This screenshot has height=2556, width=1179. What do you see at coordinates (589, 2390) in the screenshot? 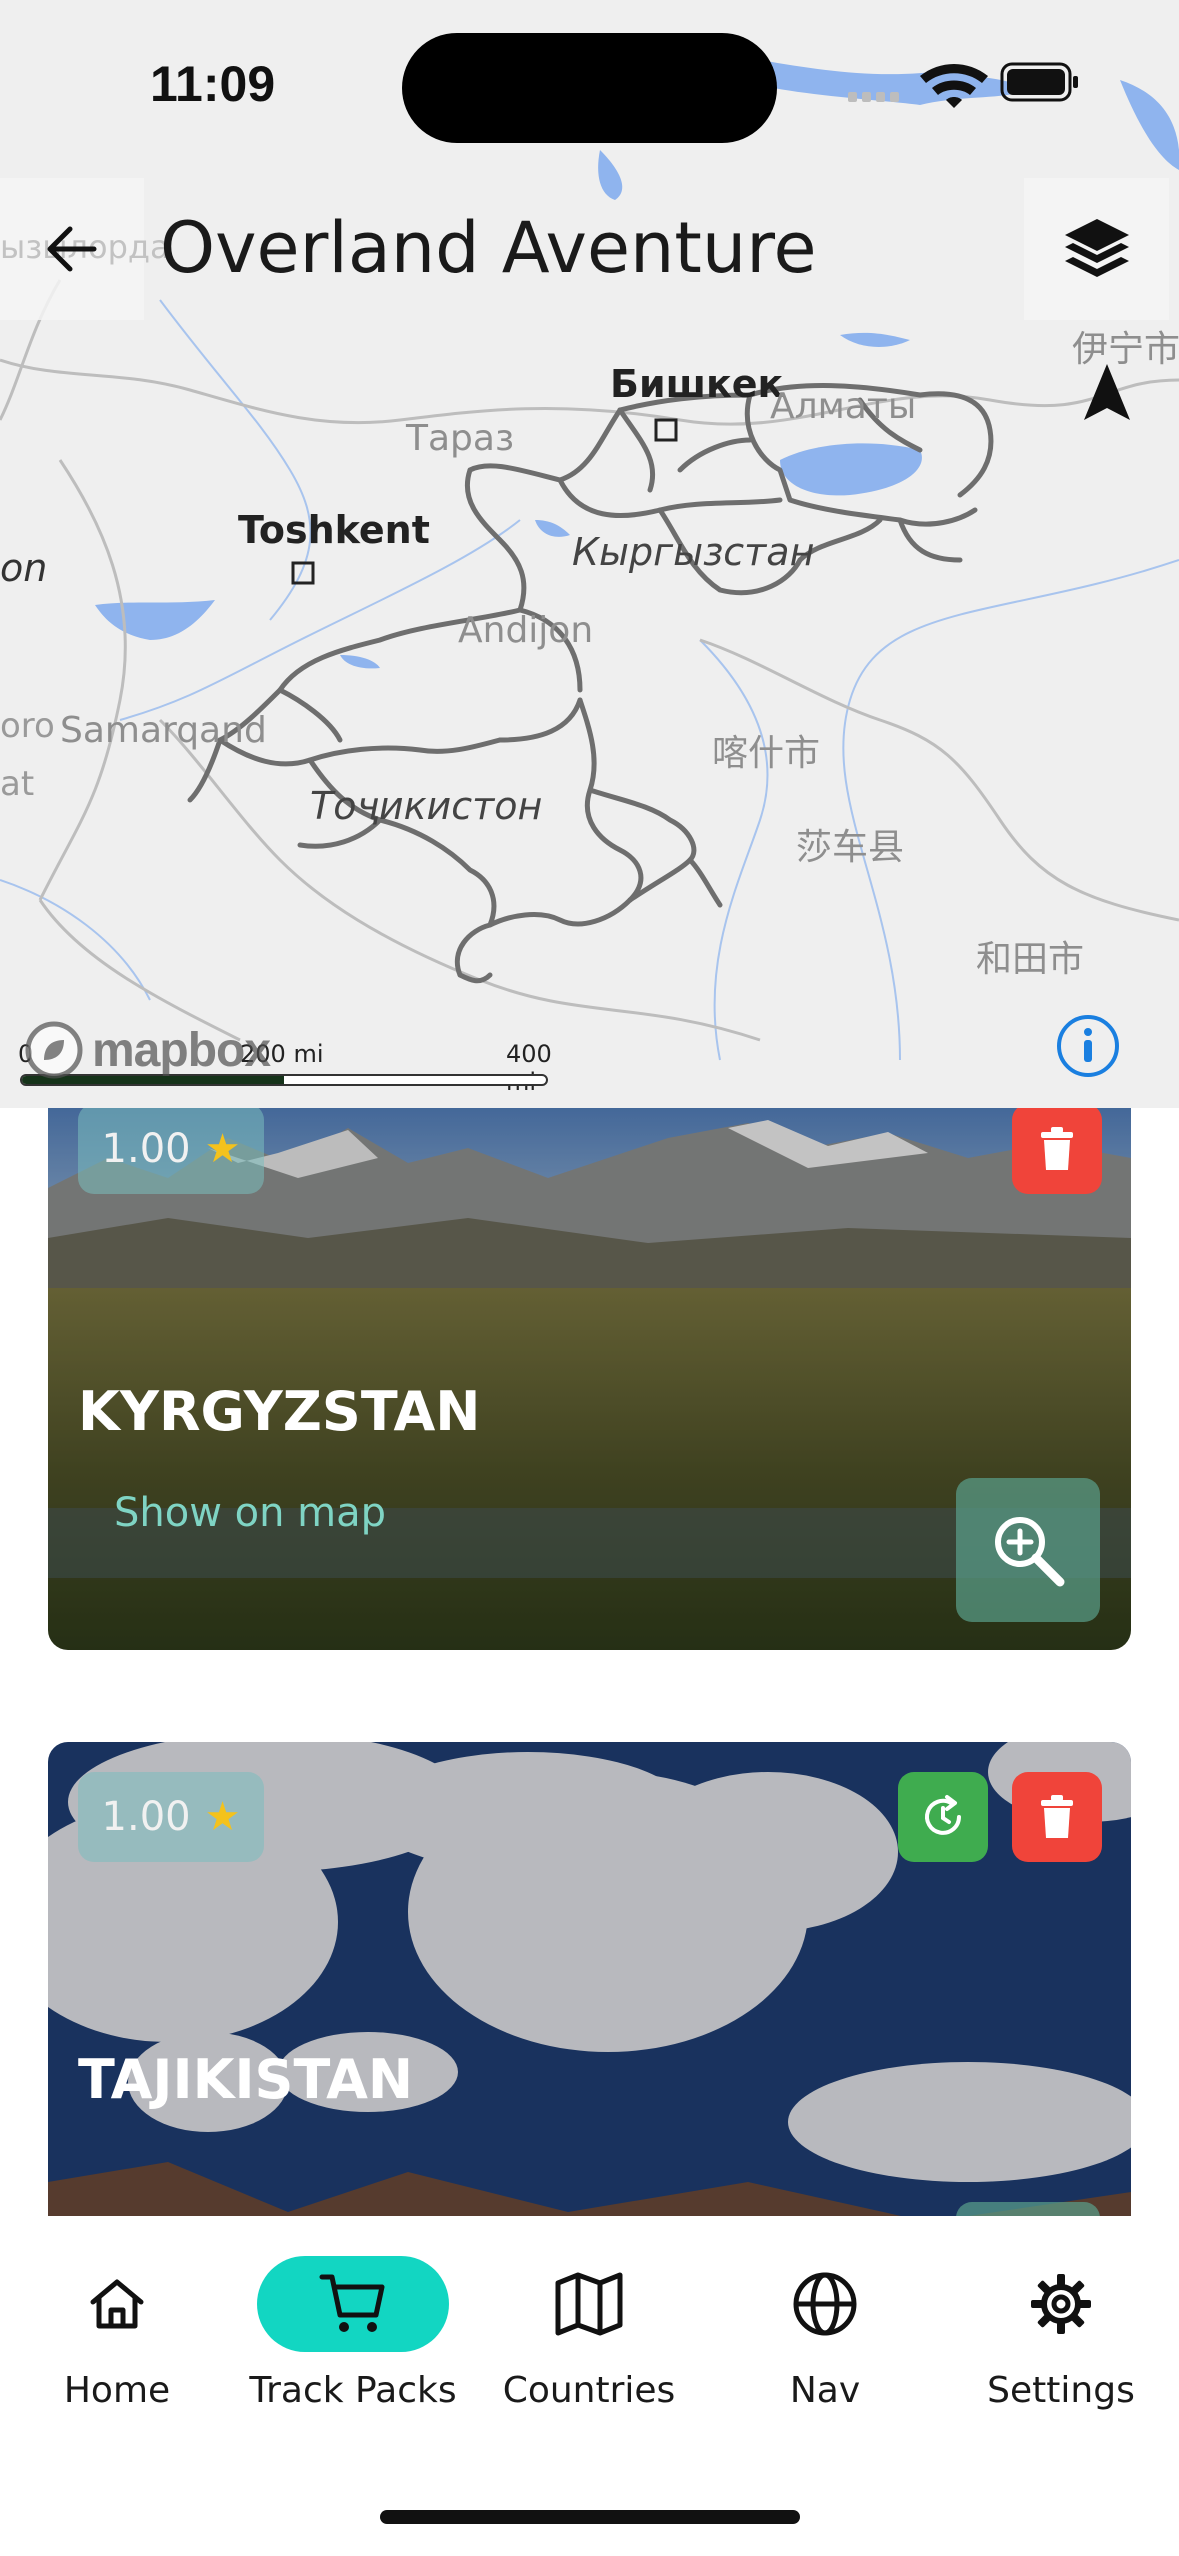
I see `nav-label-countries: Countries` at bounding box center [589, 2390].